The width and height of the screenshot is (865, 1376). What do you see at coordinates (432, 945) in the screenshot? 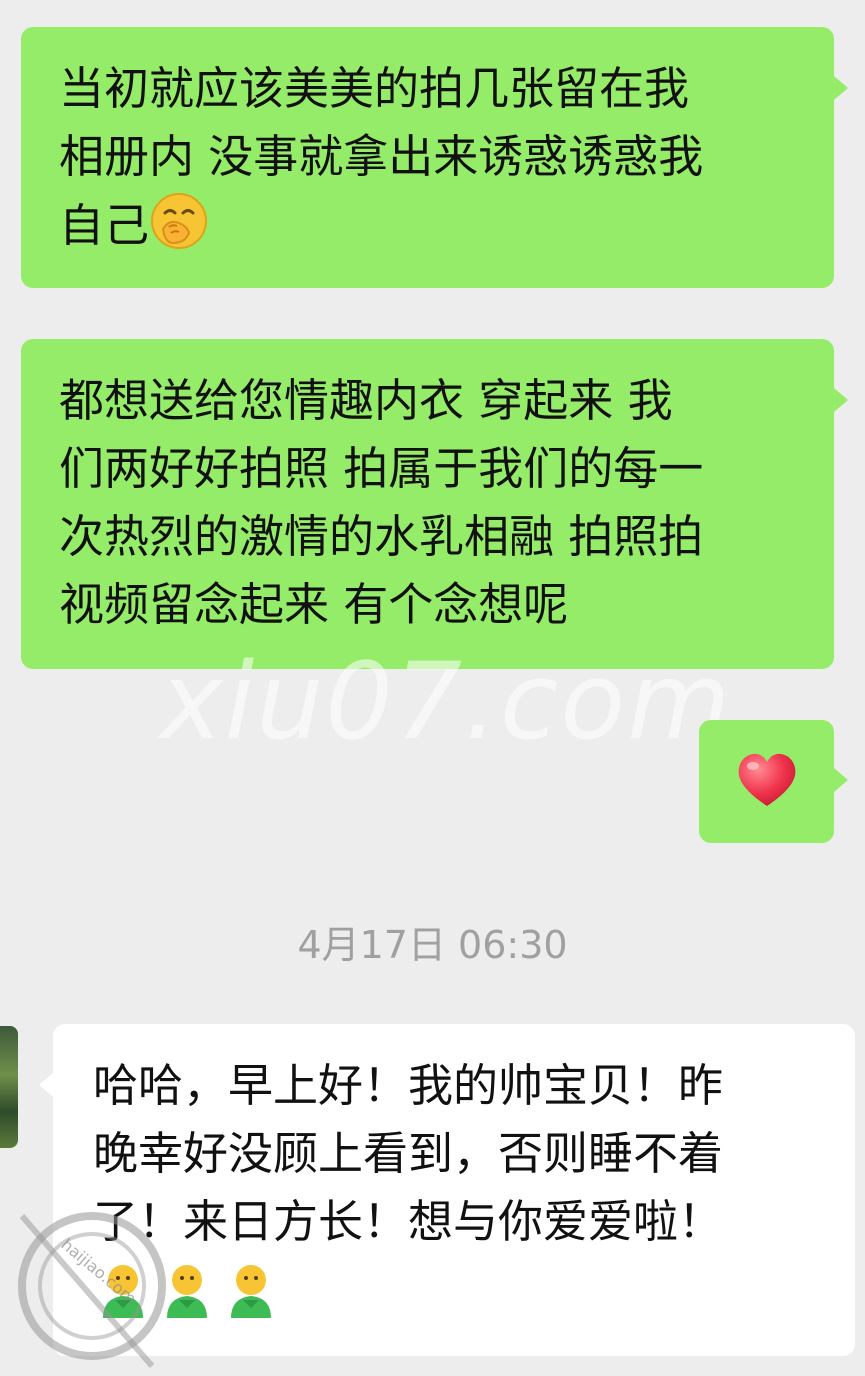
I see `message-timestamp: 4月17日 06:30` at bounding box center [432, 945].